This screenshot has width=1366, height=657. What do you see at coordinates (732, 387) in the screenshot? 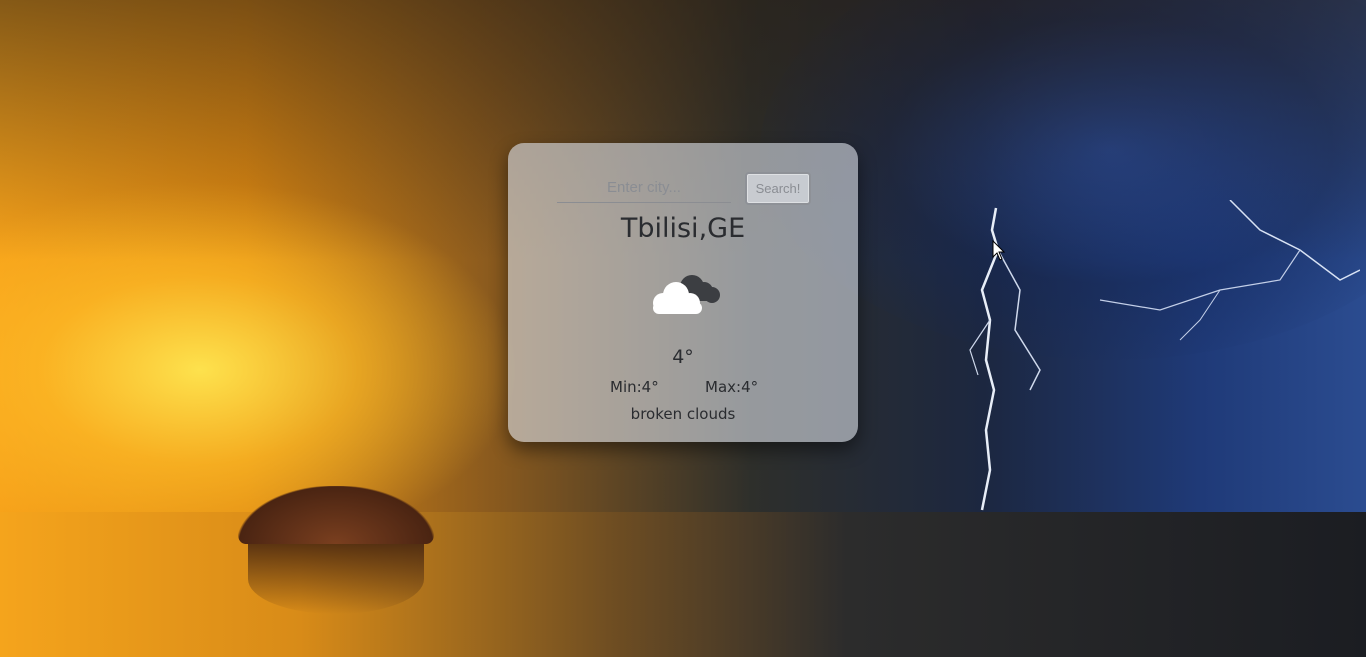
I see `max-temperature: Max:4°` at bounding box center [732, 387].